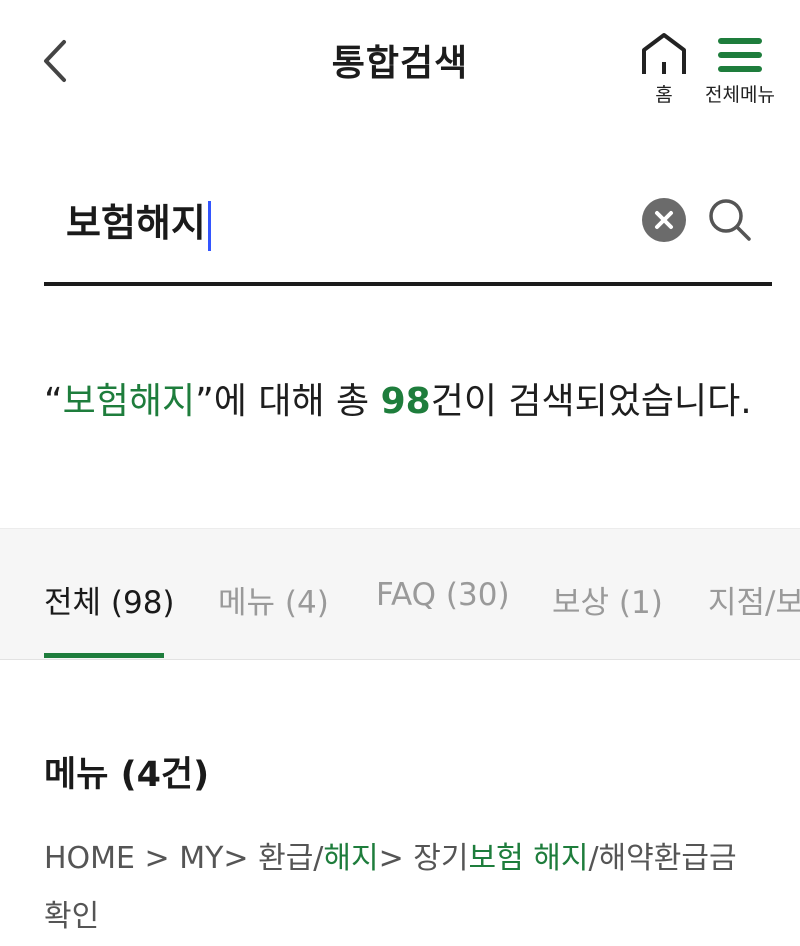 The image size is (800, 946). What do you see at coordinates (528, 858) in the screenshot?
I see `path-highlight: 보험 해지` at bounding box center [528, 858].